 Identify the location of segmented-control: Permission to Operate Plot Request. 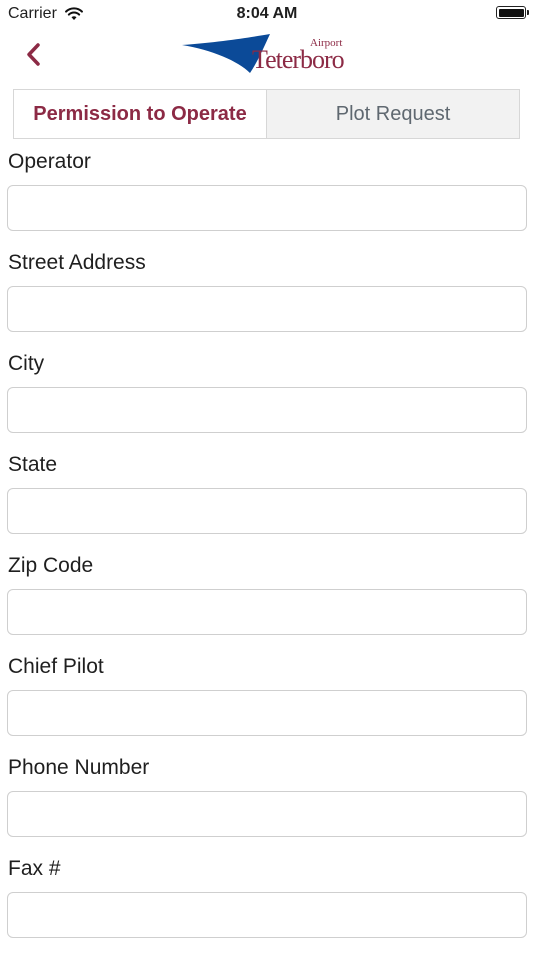
(266, 114).